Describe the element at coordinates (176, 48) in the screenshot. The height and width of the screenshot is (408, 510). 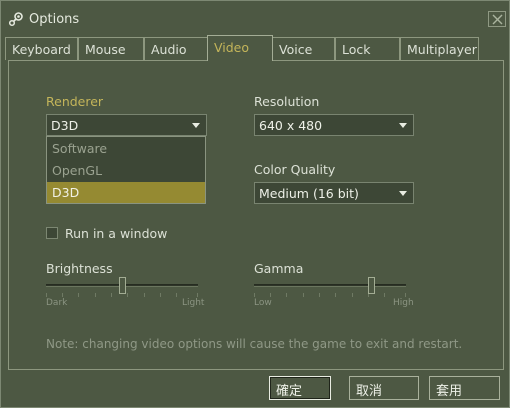
I see `tab-audio: Audio` at that location.